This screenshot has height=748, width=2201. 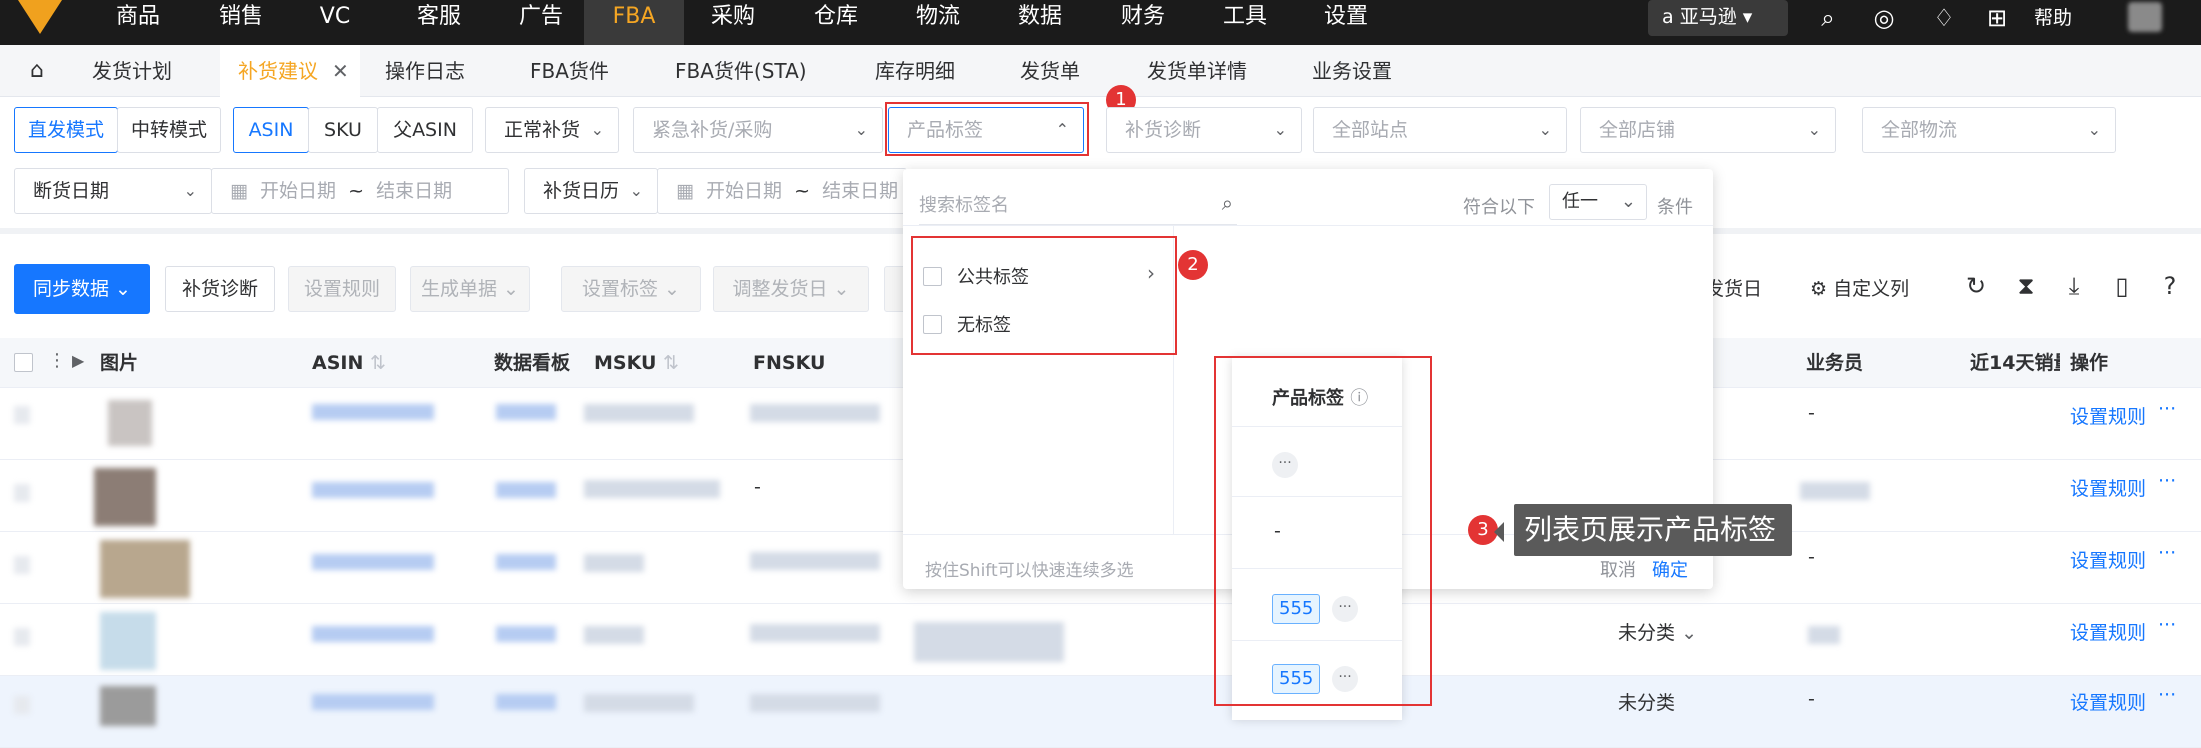 I want to click on column-asin: ASIN ⇅, so click(x=349, y=363).